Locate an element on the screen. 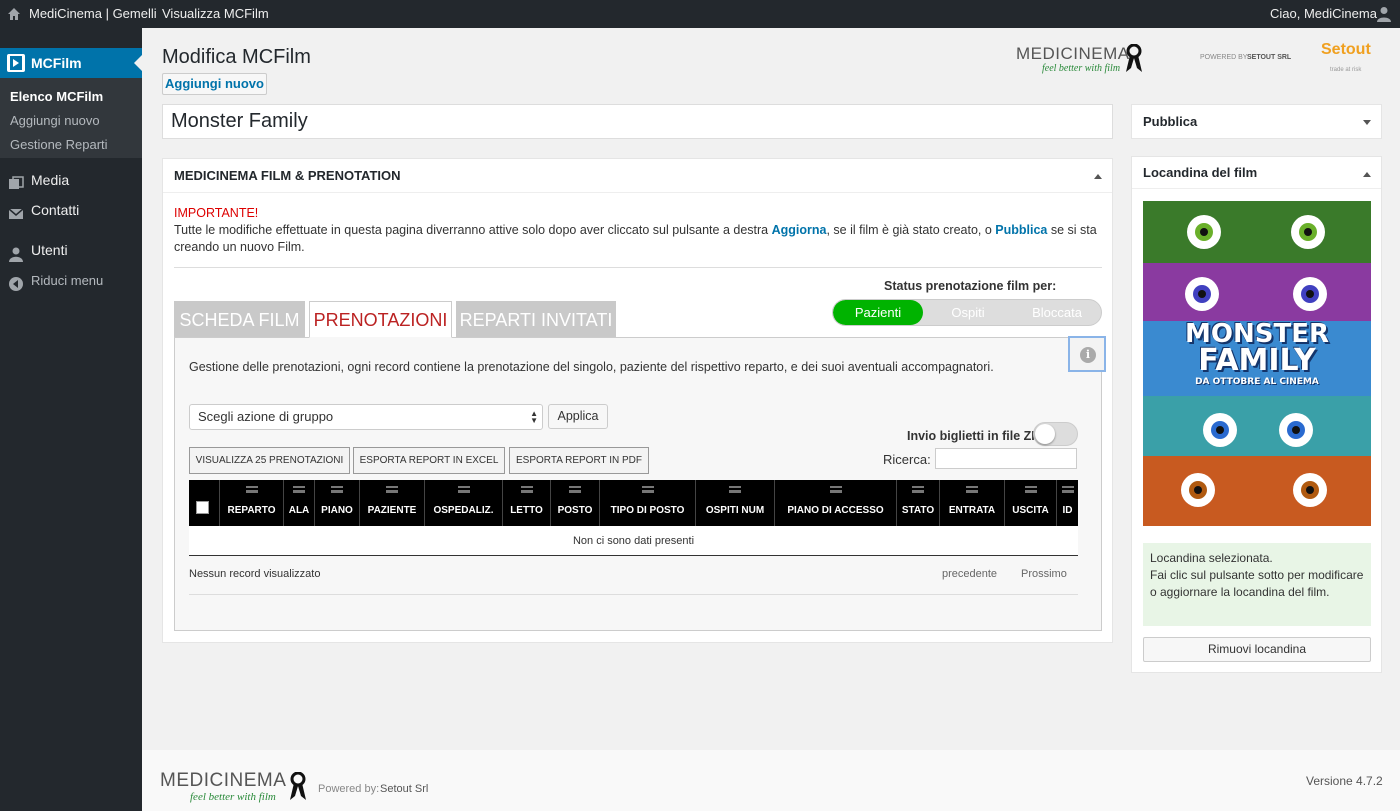 The height and width of the screenshot is (811, 1400). sidebar-item-contatti: Contatti is located at coordinates (71, 210).